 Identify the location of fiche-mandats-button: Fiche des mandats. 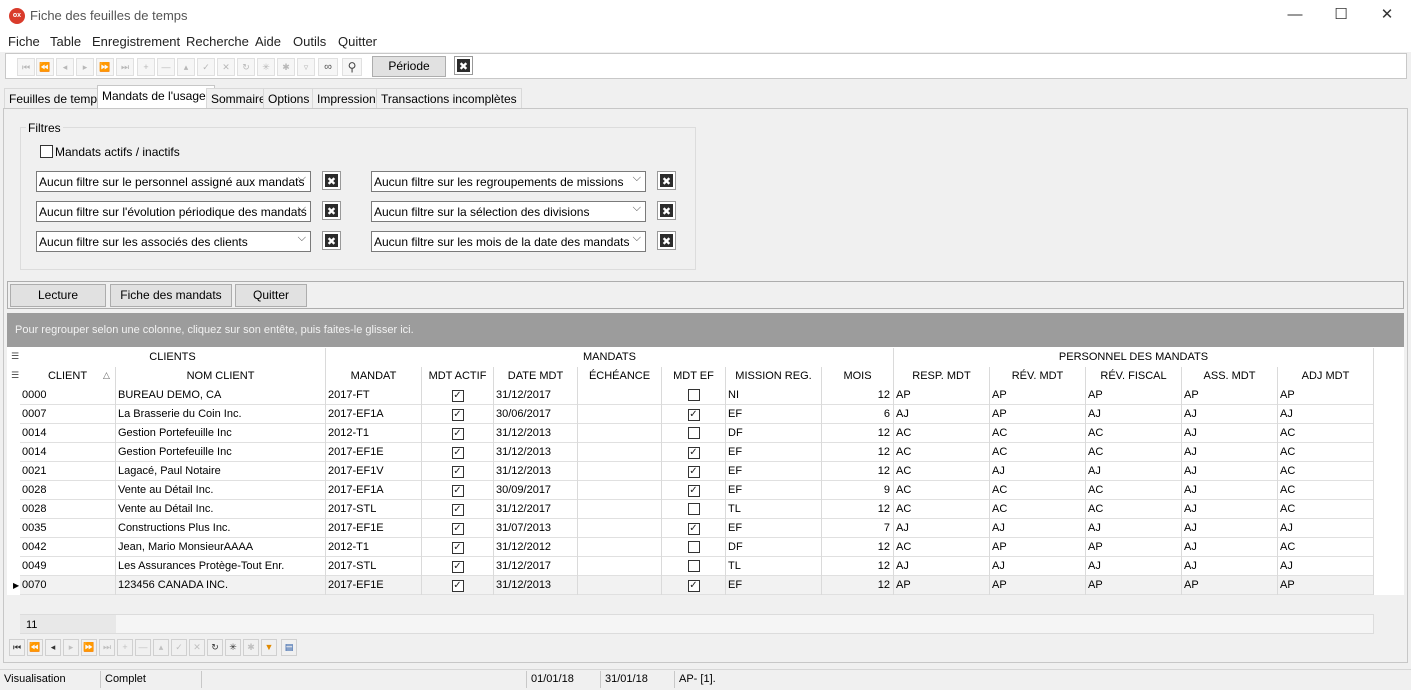
(171, 295).